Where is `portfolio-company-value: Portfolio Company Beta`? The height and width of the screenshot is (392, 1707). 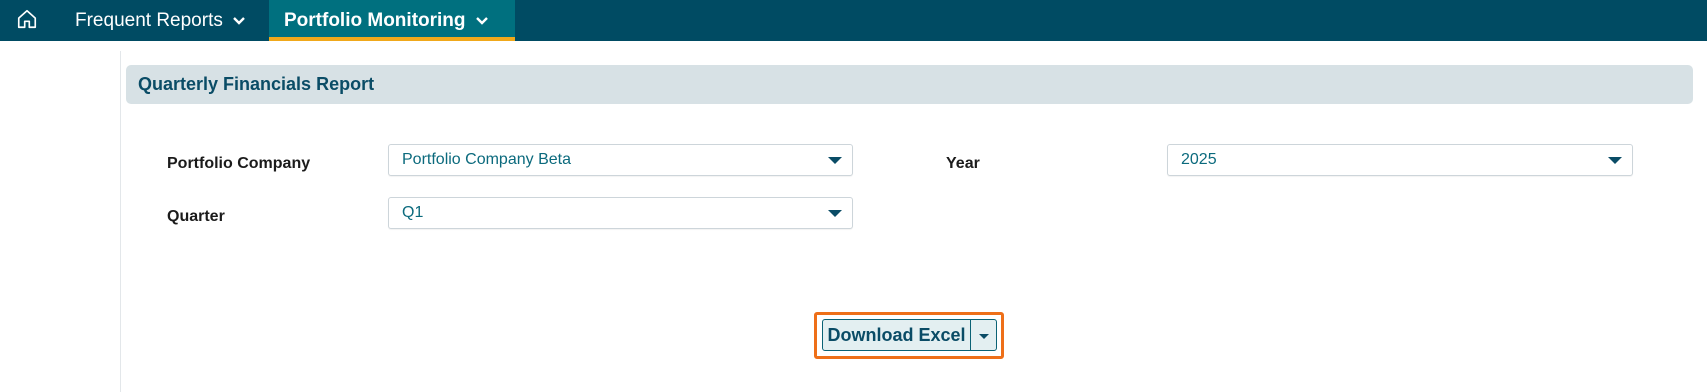 portfolio-company-value: Portfolio Company Beta is located at coordinates (486, 159).